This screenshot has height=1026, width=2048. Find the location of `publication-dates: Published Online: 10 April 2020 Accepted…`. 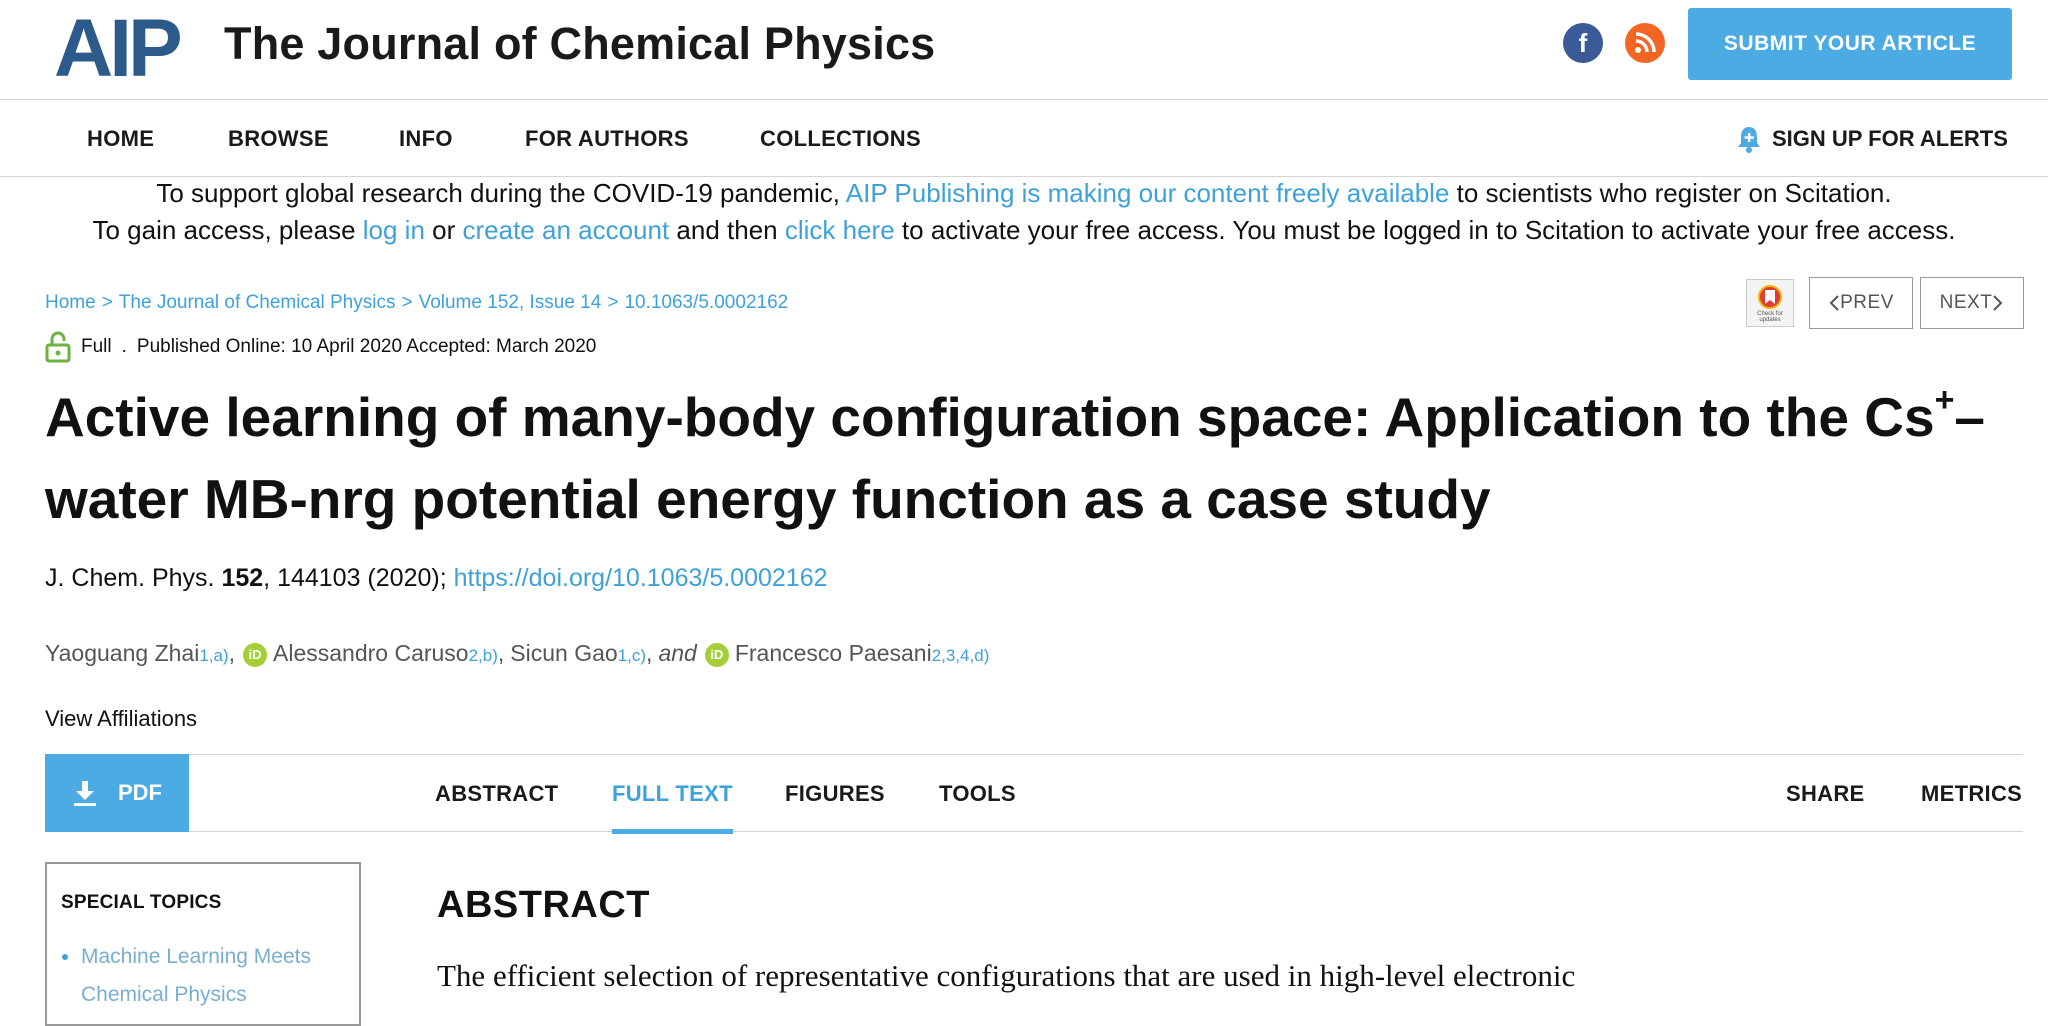

publication-dates: Published Online: 10 April 2020 Accepted… is located at coordinates (366, 346).